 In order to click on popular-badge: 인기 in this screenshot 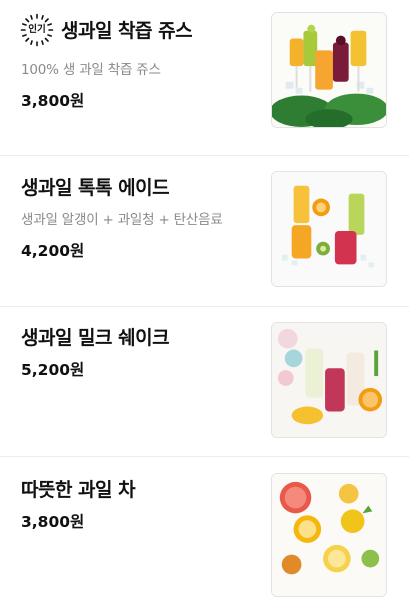, I will do `click(37, 30)`.